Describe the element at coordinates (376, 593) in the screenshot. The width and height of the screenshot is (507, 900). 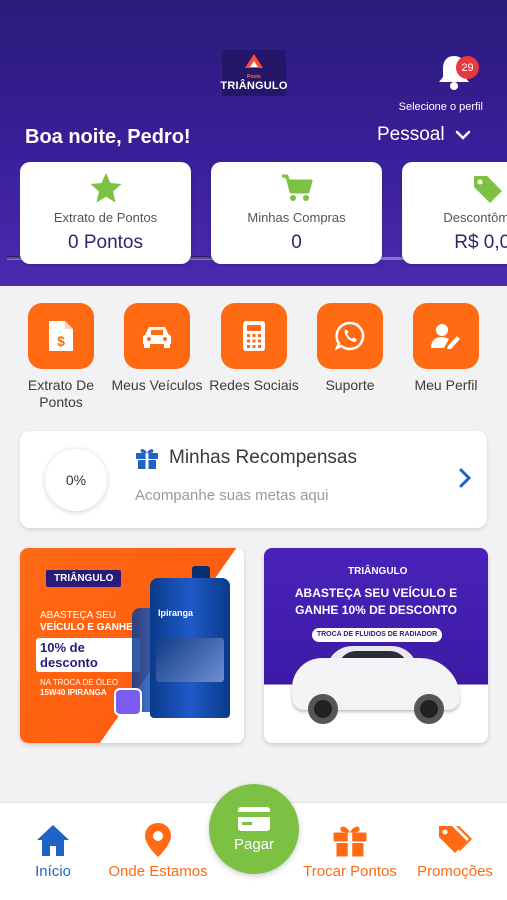
I see `banner-line: ABASTEÇA SEU VEÍCULO E` at that location.